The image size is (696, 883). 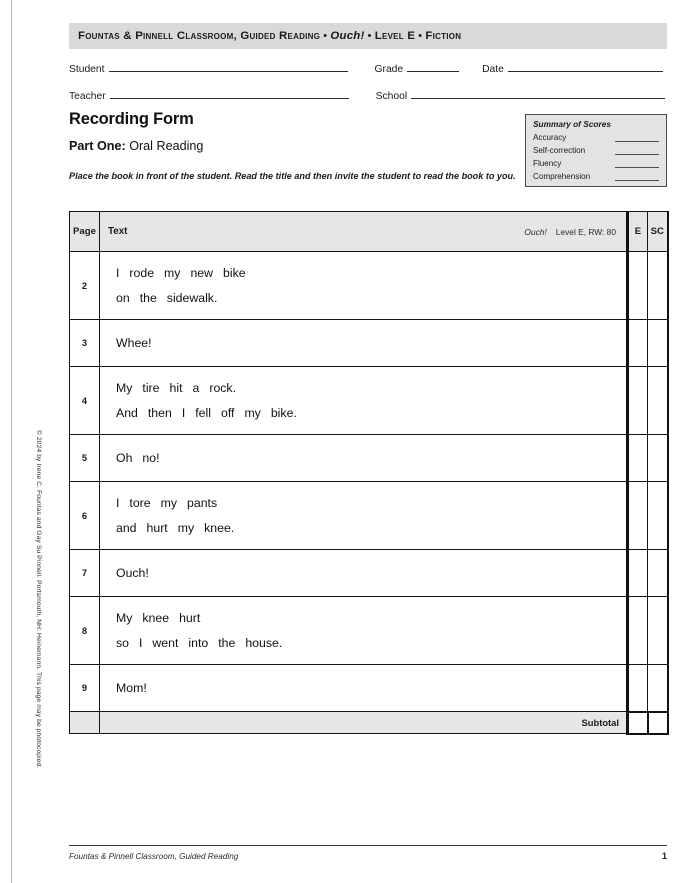 What do you see at coordinates (637, 150) in the screenshot?
I see `summary-input-self-correction` at bounding box center [637, 150].